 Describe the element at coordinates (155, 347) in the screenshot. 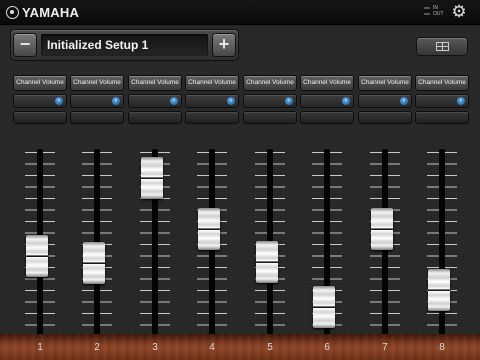

I see `channel-number: 3` at that location.